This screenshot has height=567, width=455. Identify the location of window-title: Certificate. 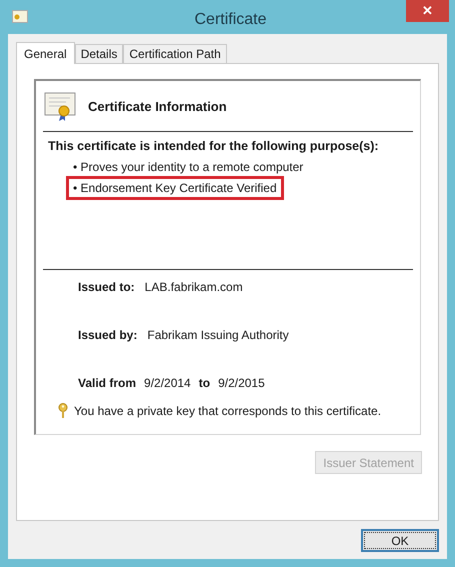
(230, 20).